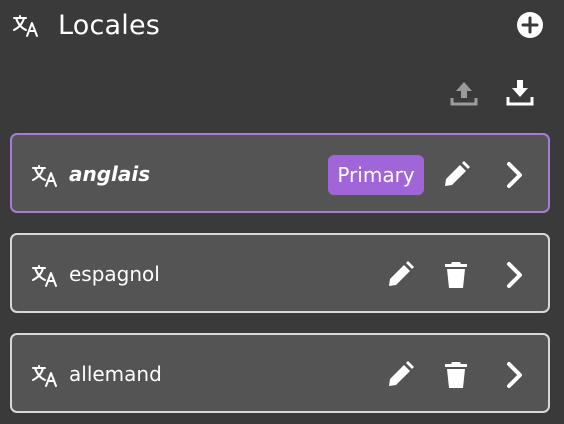 The height and width of the screenshot is (424, 564). Describe the element at coordinates (109, 25) in the screenshot. I see `page-title: Locales` at that location.